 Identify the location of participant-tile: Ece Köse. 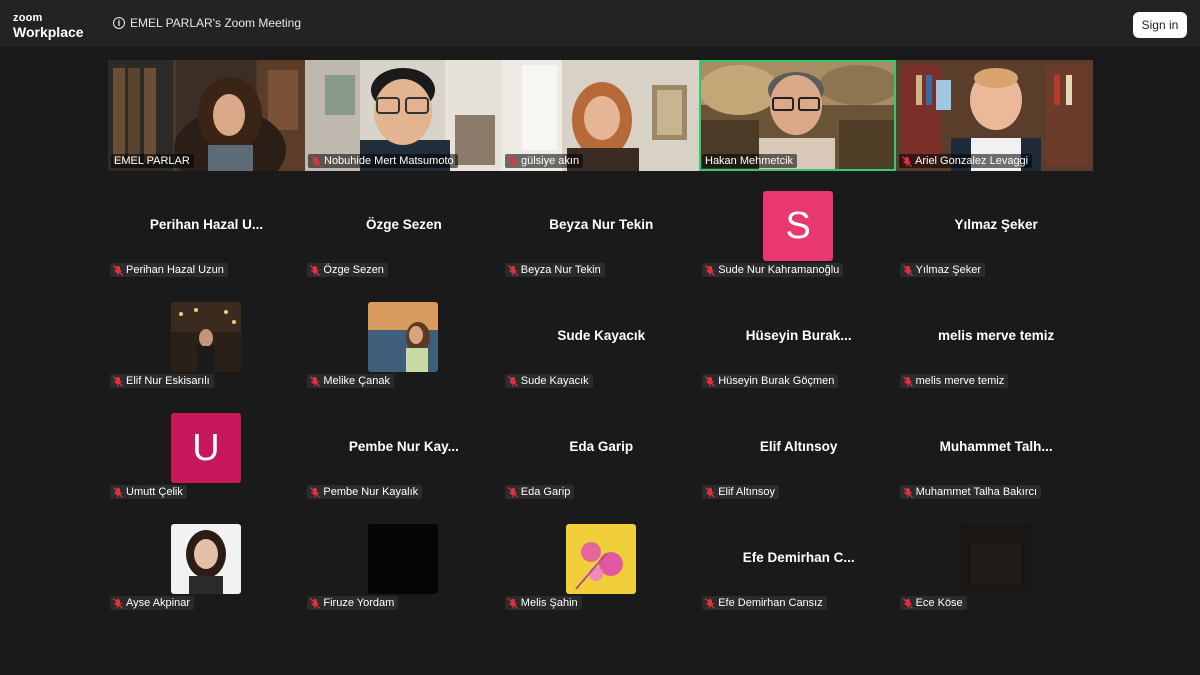
(996, 569).